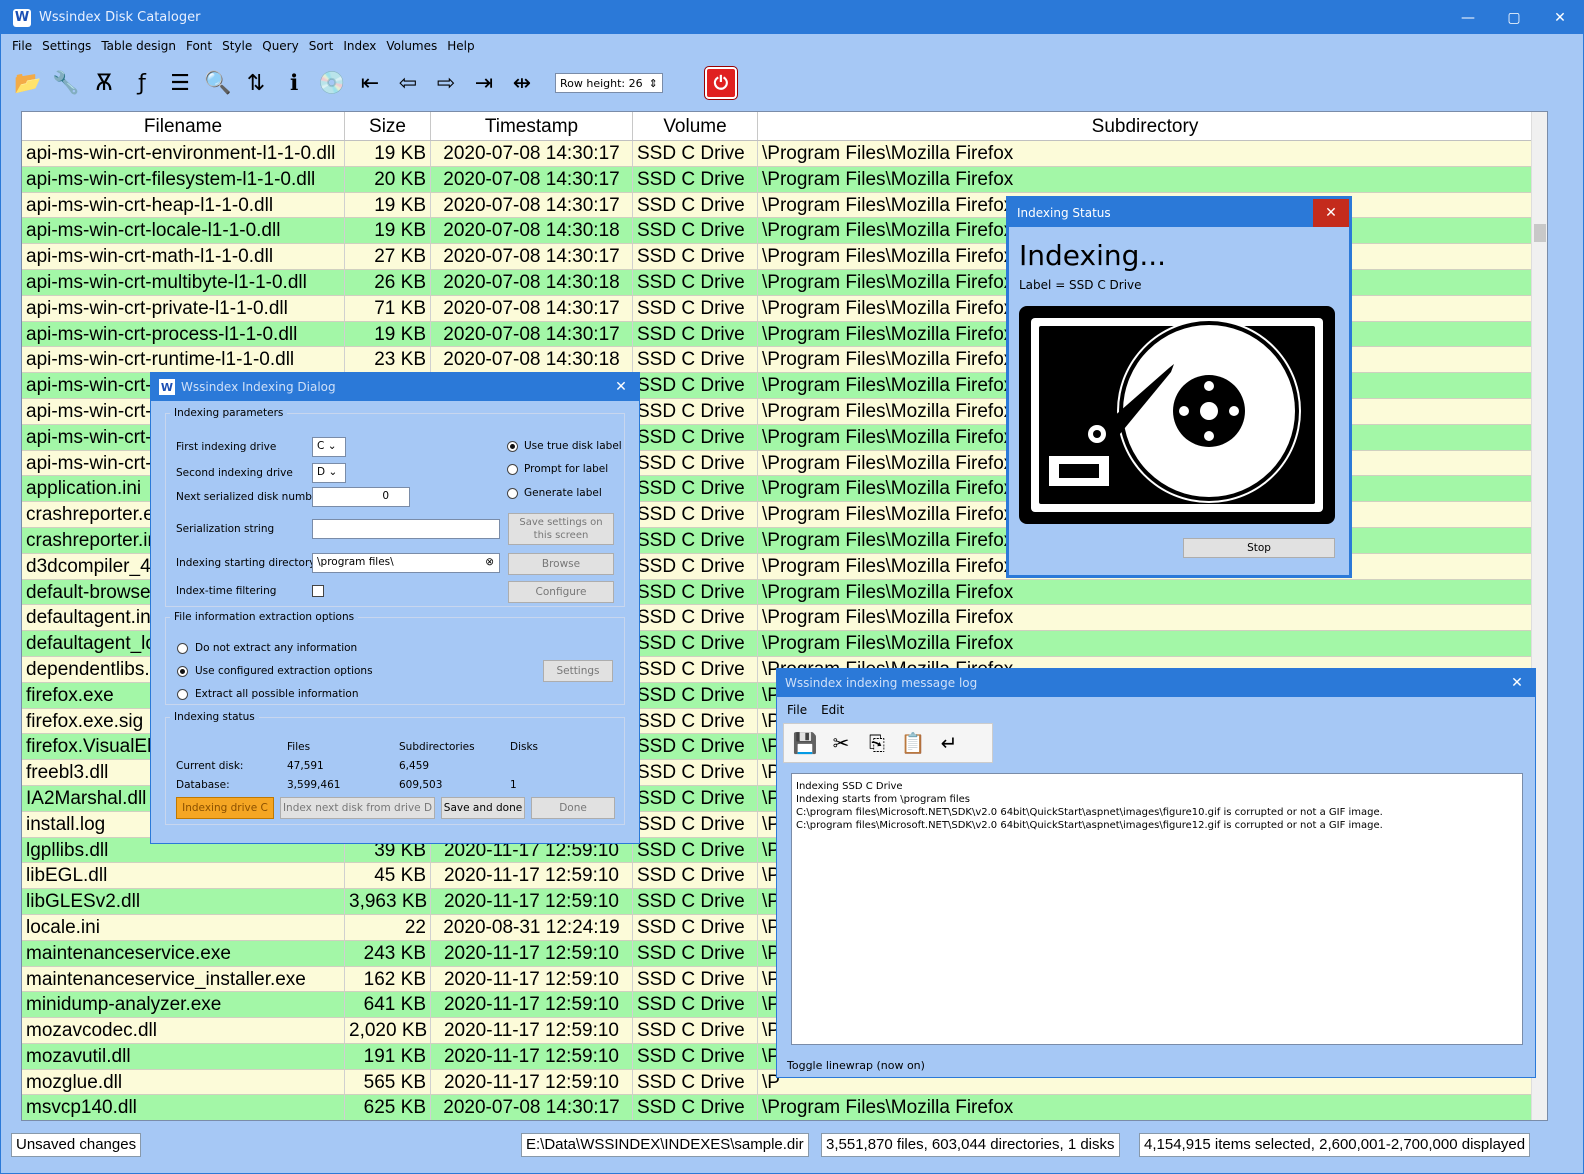  What do you see at coordinates (578, 671) in the screenshot?
I see `settings-button: Settings` at bounding box center [578, 671].